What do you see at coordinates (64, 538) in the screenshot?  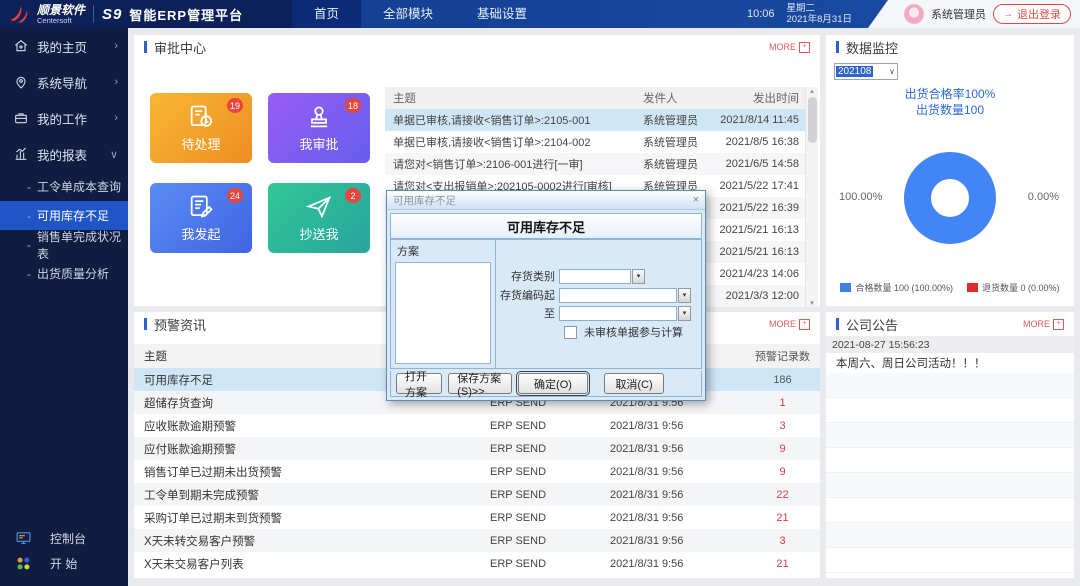 I see `console-button: 控制台` at bounding box center [64, 538].